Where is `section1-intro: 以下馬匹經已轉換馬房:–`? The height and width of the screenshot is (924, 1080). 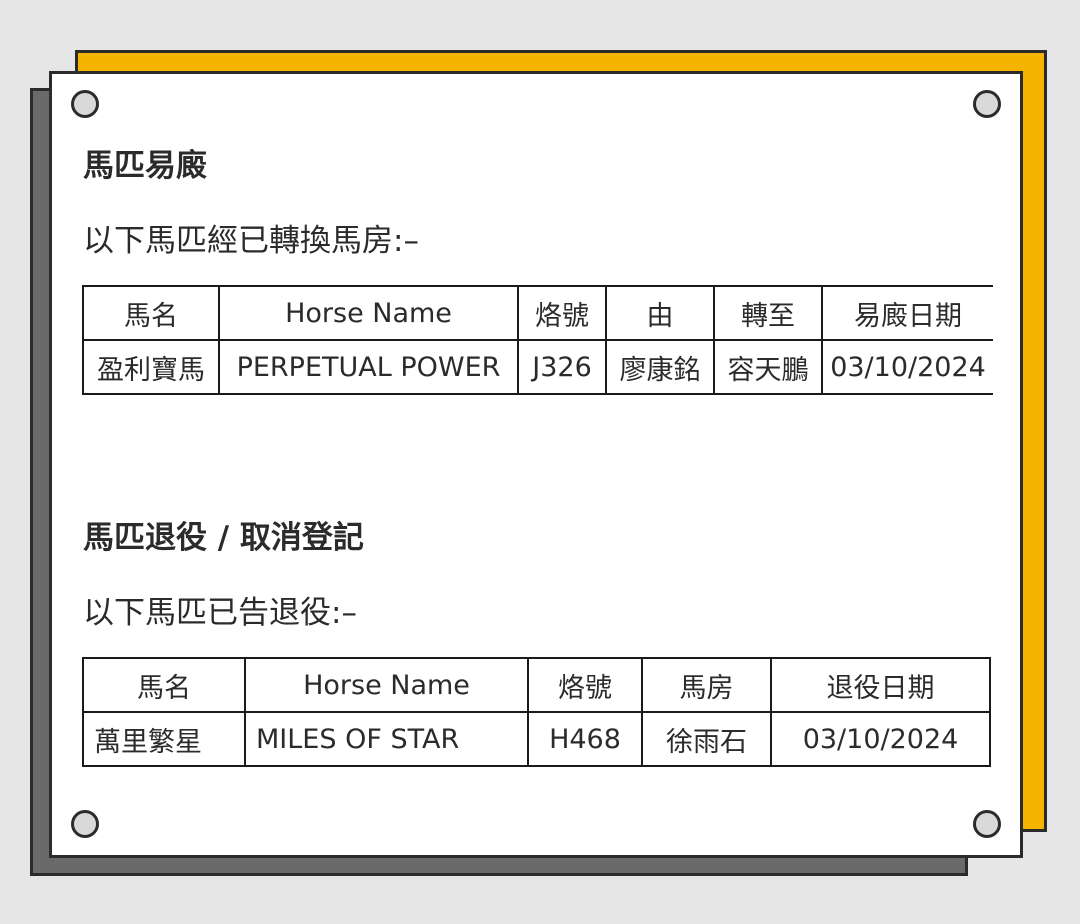 section1-intro: 以下馬匹經已轉換馬房:– is located at coordinates (251, 241).